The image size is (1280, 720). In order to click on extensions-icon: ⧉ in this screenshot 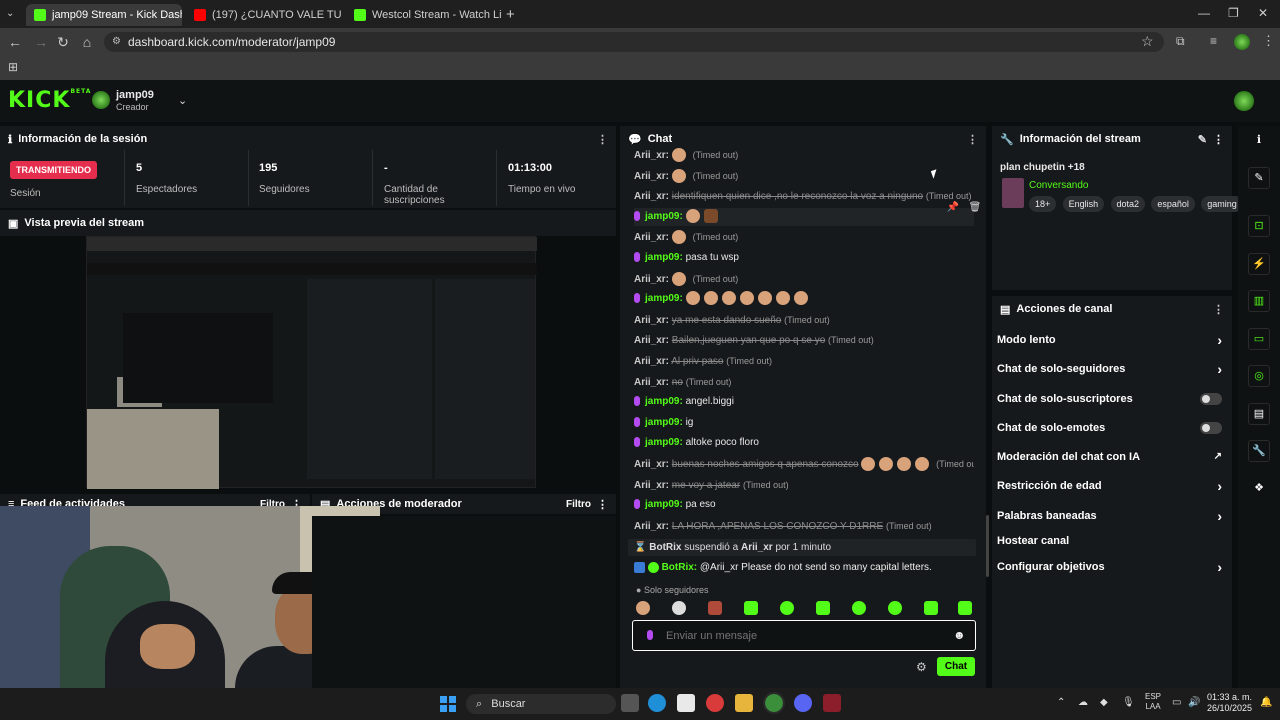, I will do `click(1180, 41)`.